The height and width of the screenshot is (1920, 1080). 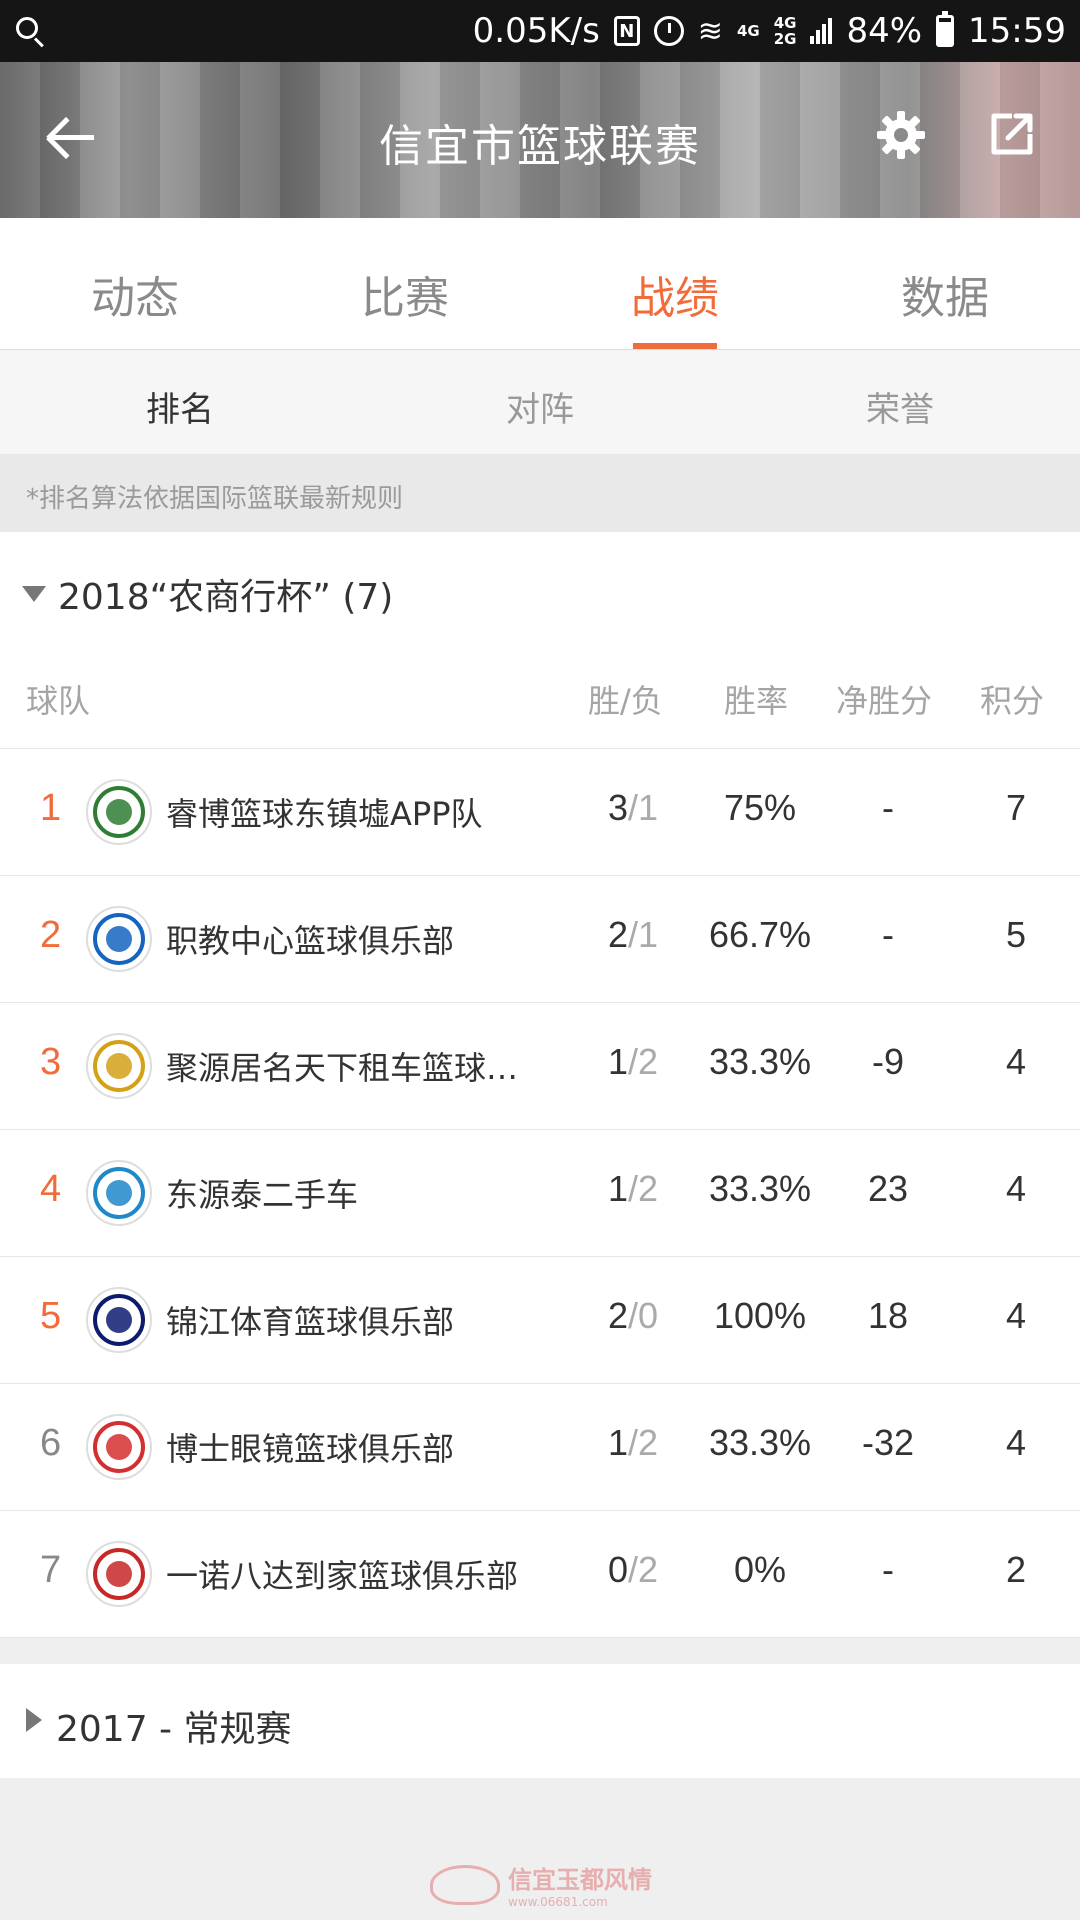 What do you see at coordinates (760, 807) in the screenshot?
I see `win-rate: 75%` at bounding box center [760, 807].